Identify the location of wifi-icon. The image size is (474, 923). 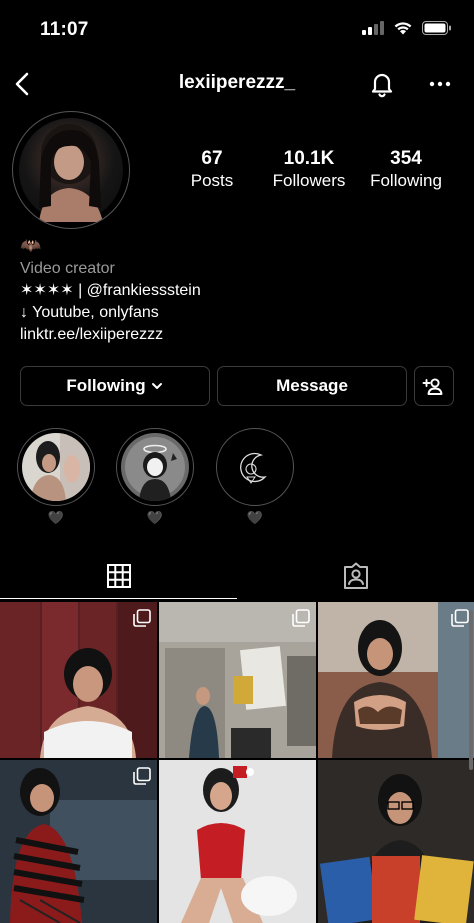
(403, 28).